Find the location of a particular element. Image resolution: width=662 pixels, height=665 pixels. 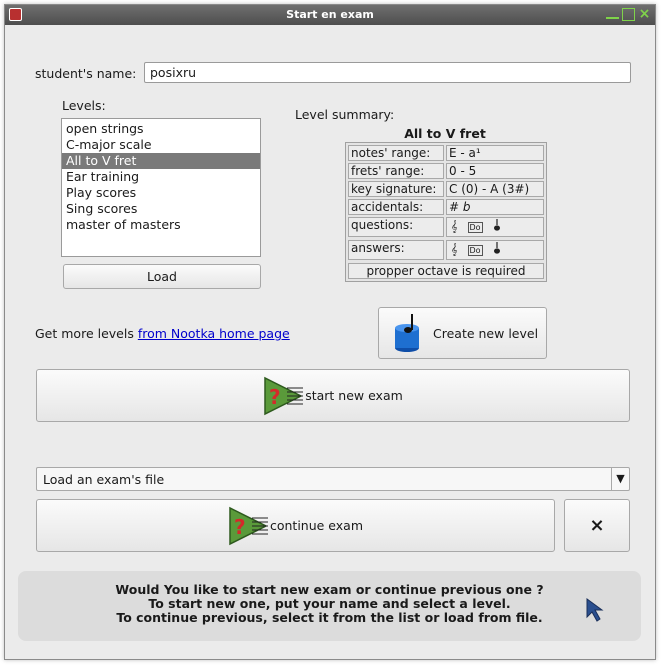

title-bar: Start en exam × is located at coordinates (330, 15).